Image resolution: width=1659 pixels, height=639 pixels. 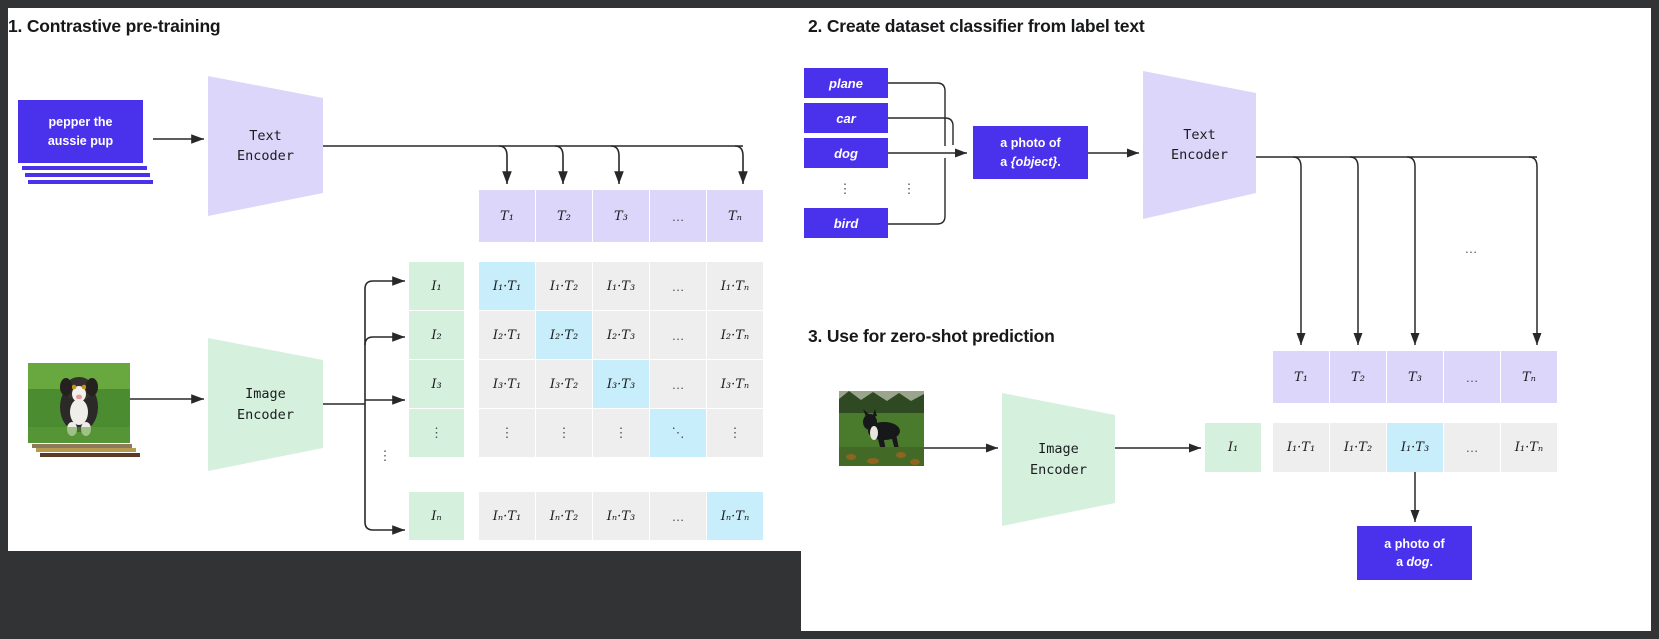 What do you see at coordinates (436, 286) in the screenshot?
I see `image-embedding-i1: I₁` at bounding box center [436, 286].